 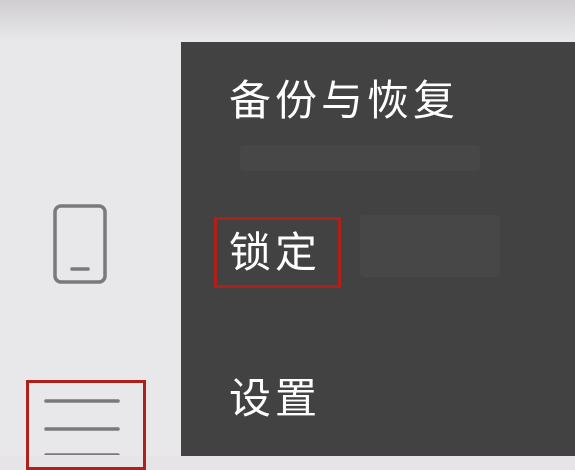 I want to click on drawer-item-settings: 设置, so click(x=275, y=399).